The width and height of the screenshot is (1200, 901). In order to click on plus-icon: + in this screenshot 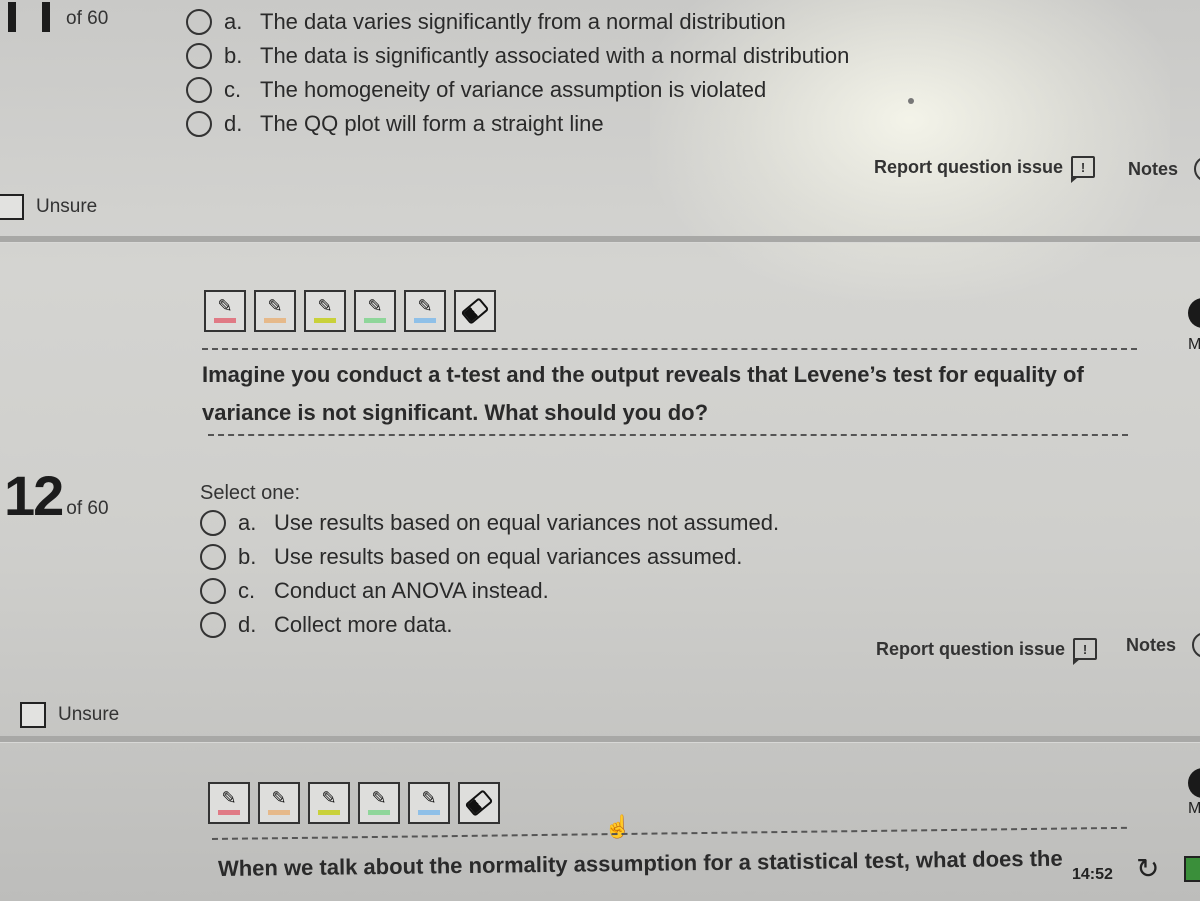, I will do `click(1196, 645)`.